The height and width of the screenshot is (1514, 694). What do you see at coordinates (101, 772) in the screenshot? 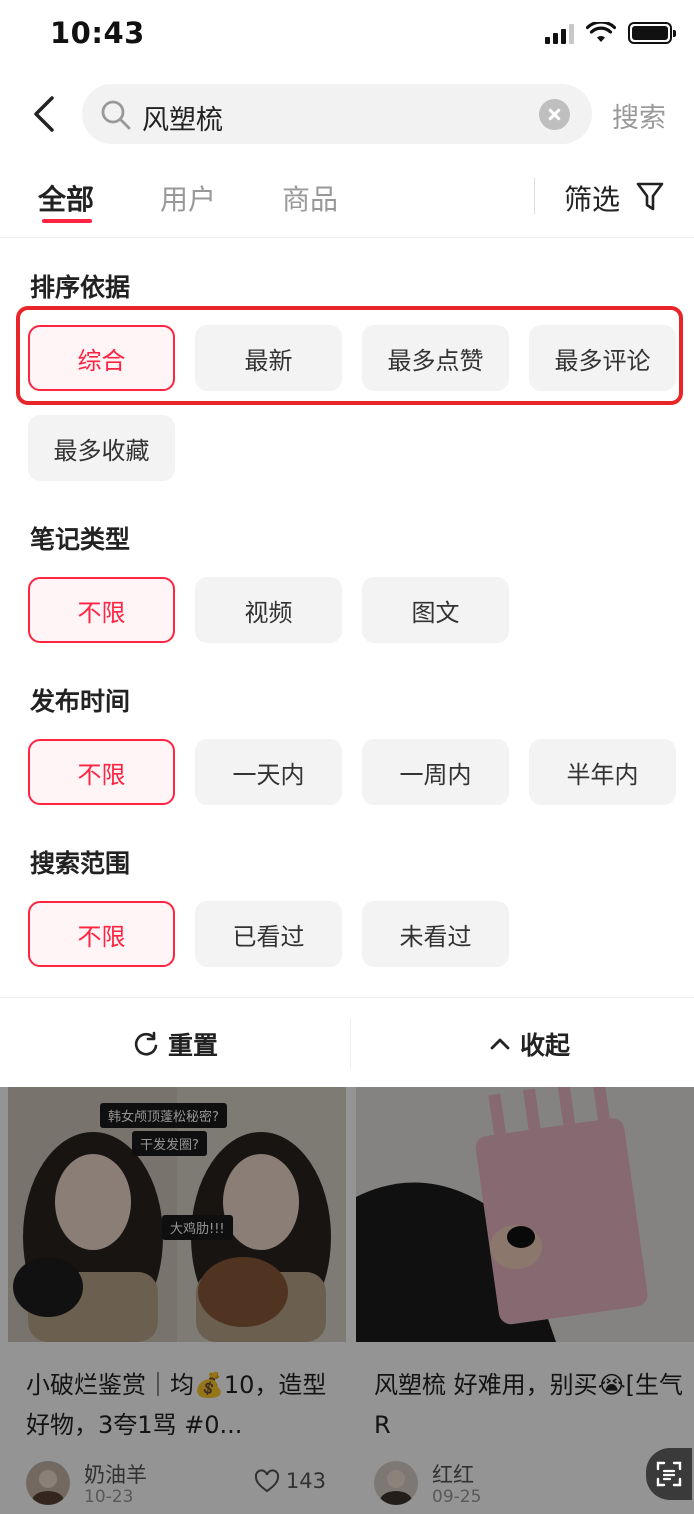
I see `publish-time-option-any: 不限` at bounding box center [101, 772].